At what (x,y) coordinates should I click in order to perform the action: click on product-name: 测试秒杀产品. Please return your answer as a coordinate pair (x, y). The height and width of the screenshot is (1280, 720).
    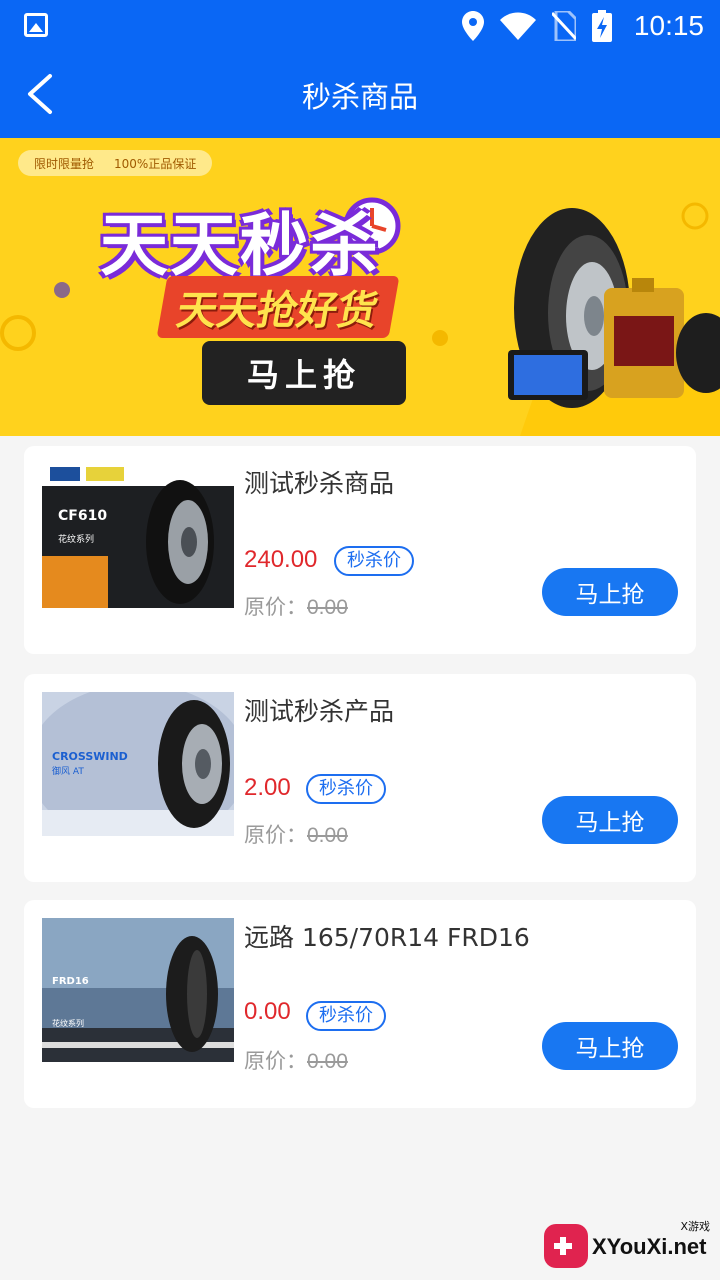
    Looking at the image, I should click on (319, 710).